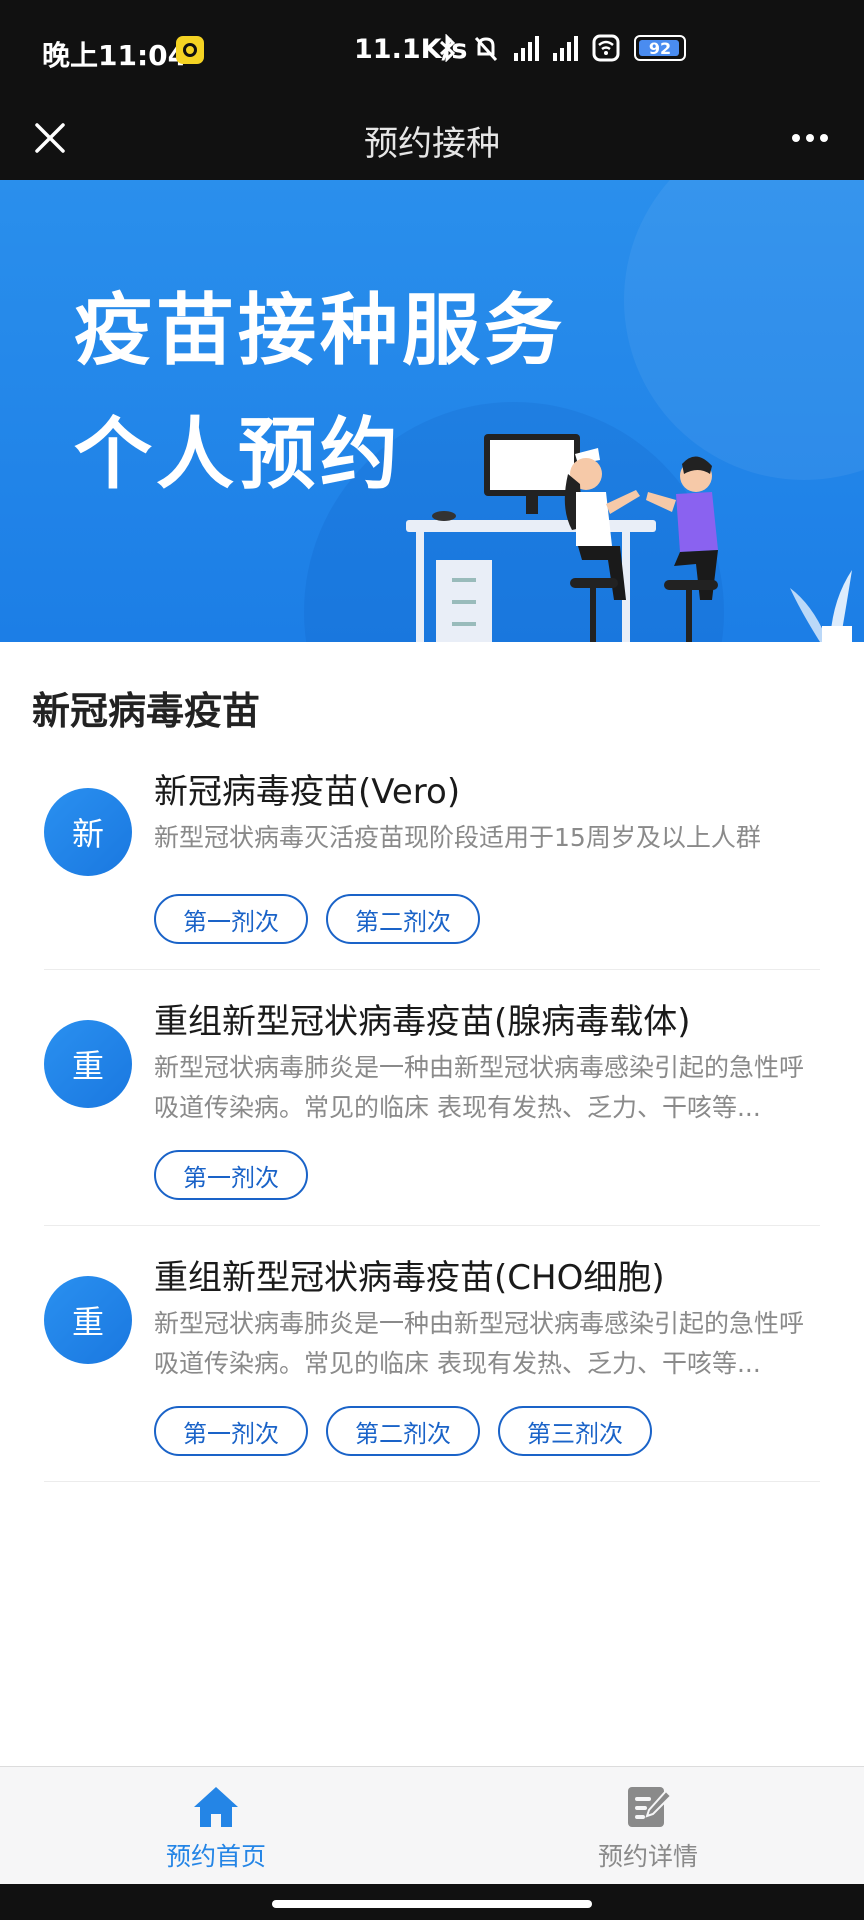 This screenshot has height=1920, width=864. Describe the element at coordinates (486, 49) in the screenshot. I see `mute-bell-icon` at that location.